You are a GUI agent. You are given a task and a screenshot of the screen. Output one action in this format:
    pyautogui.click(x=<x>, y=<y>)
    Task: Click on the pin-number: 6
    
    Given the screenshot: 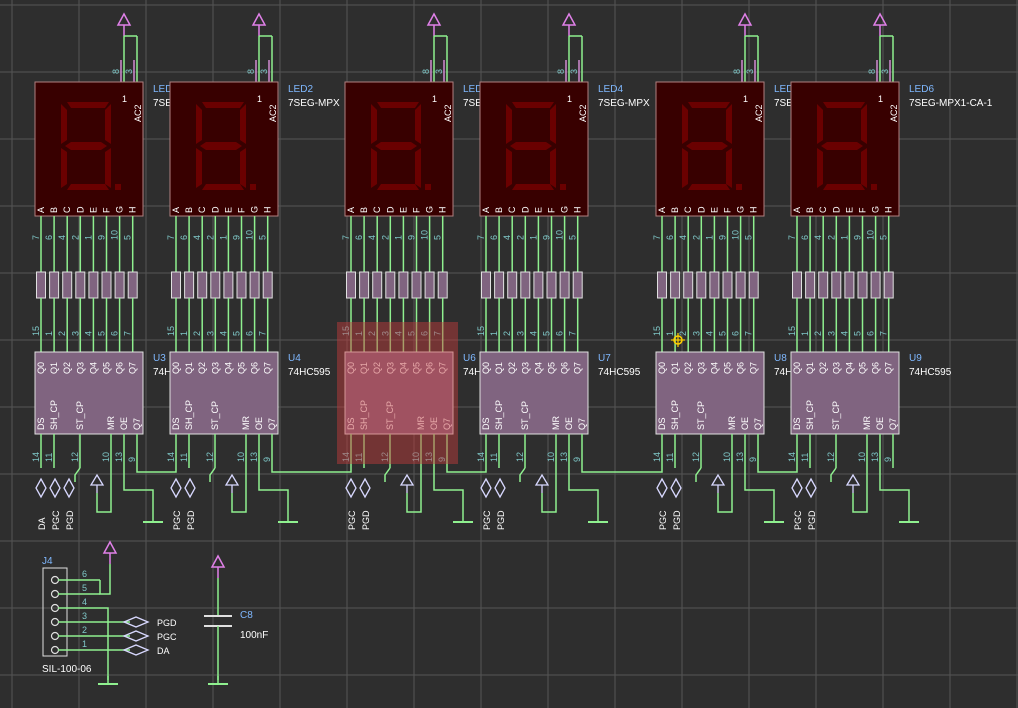 What is the action you would take?
    pyautogui.click(x=494, y=237)
    